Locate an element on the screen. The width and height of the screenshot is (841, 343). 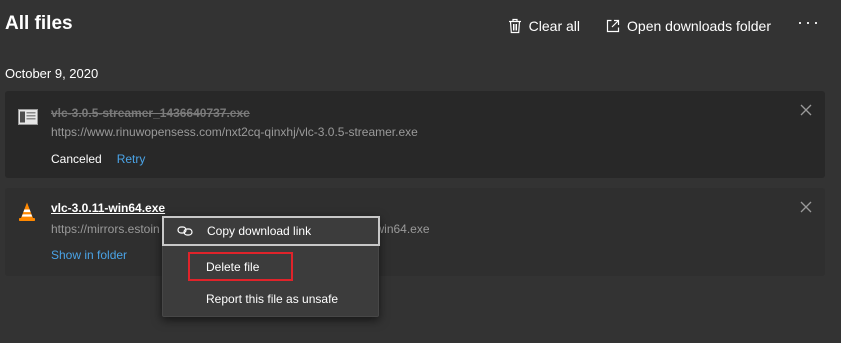
file-name: vlc-3.0.5-streamer_1436640737.exe is located at coordinates (150, 113).